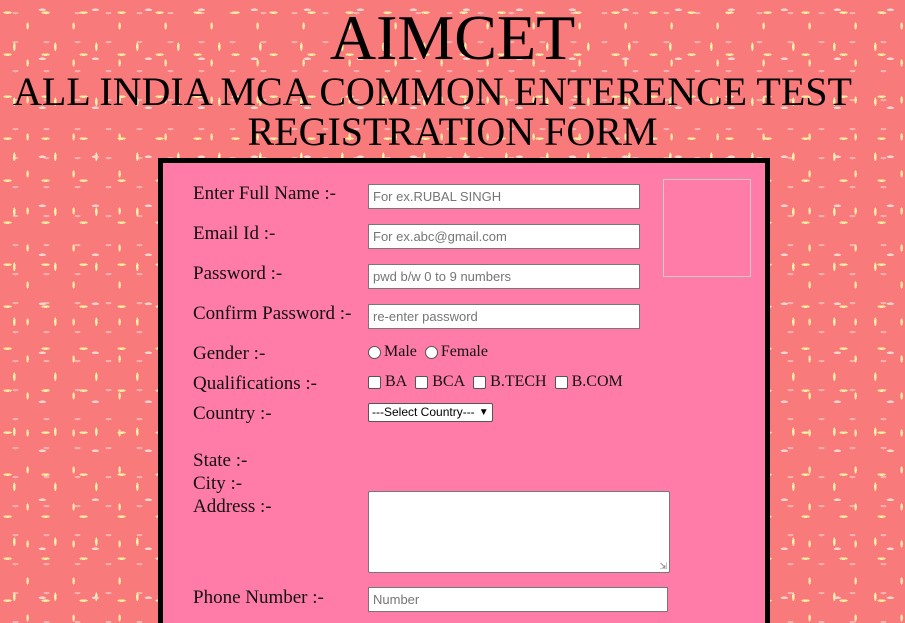 This screenshot has width=905, height=623. What do you see at coordinates (432, 91) in the screenshot?
I see `page-subtitle: ALL INDIA MCA COMMON ENTERENCE TEST` at bounding box center [432, 91].